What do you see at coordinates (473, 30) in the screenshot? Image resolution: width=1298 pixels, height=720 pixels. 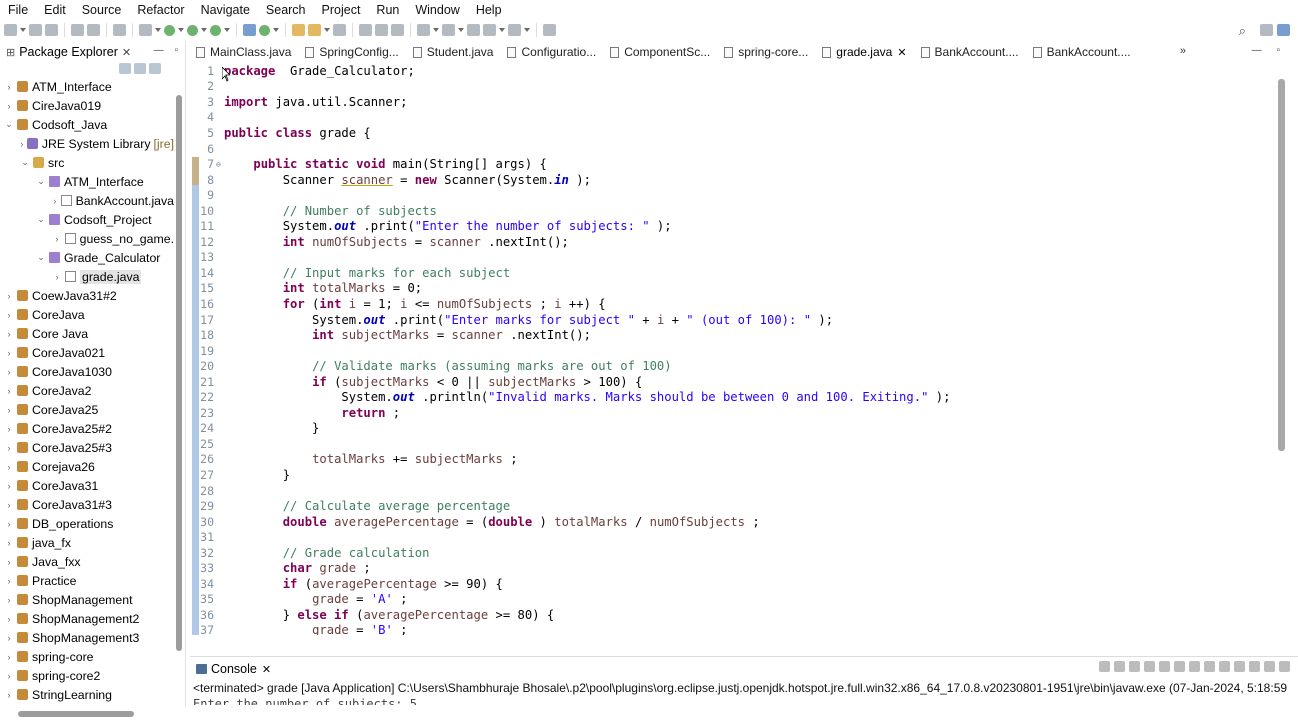 I see `last-edit-location-icon` at bounding box center [473, 30].